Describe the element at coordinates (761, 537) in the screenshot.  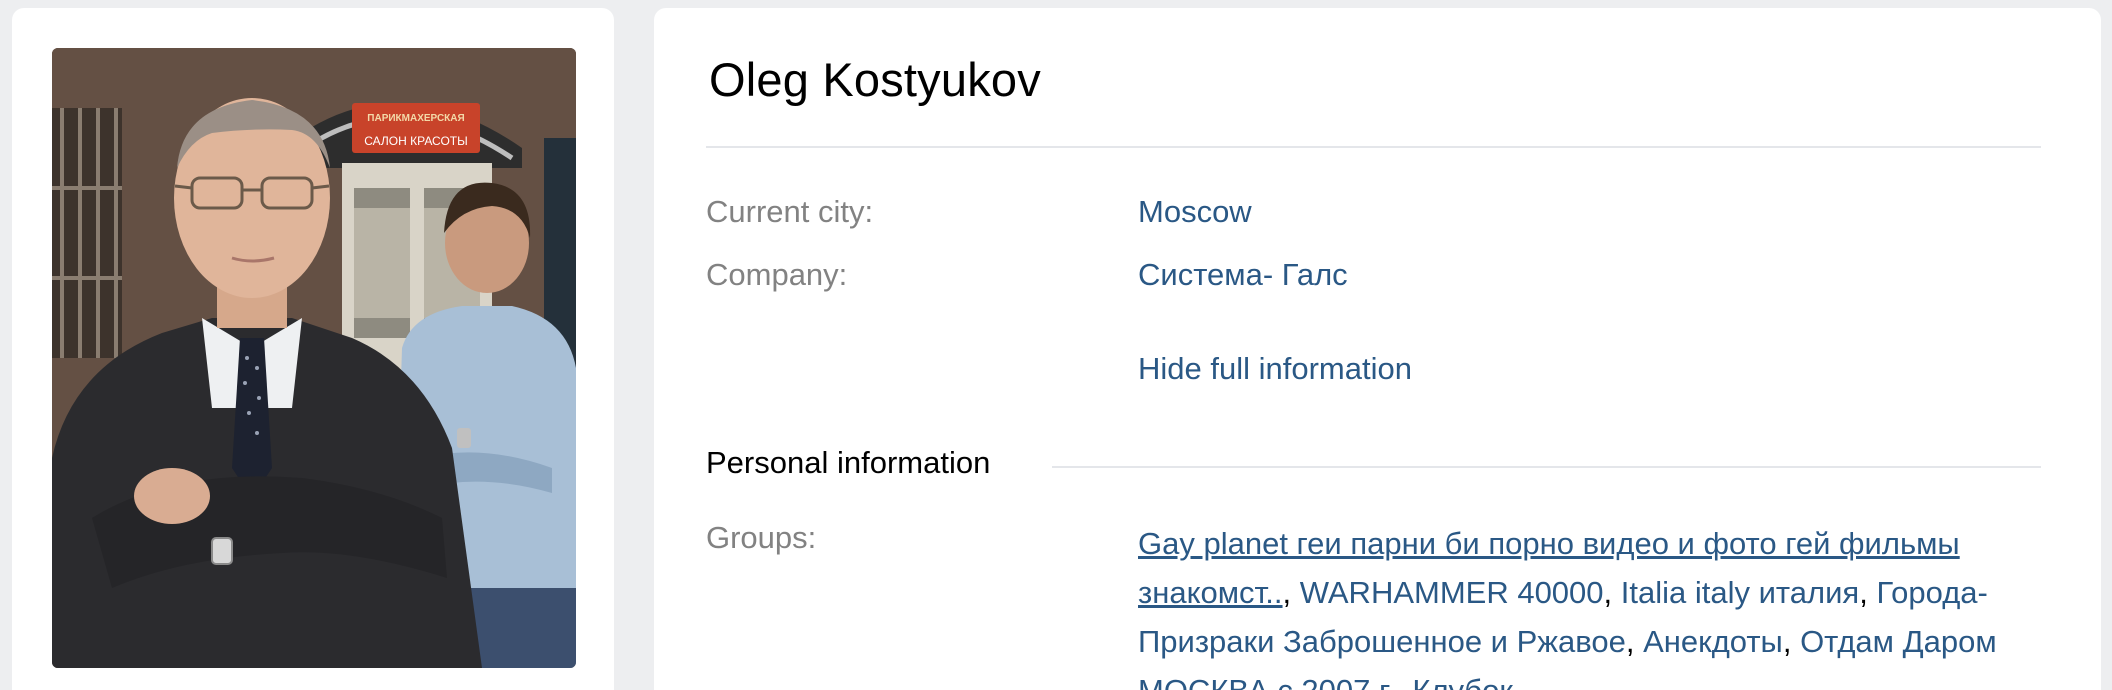
I see `groups-label: Groups:` at that location.